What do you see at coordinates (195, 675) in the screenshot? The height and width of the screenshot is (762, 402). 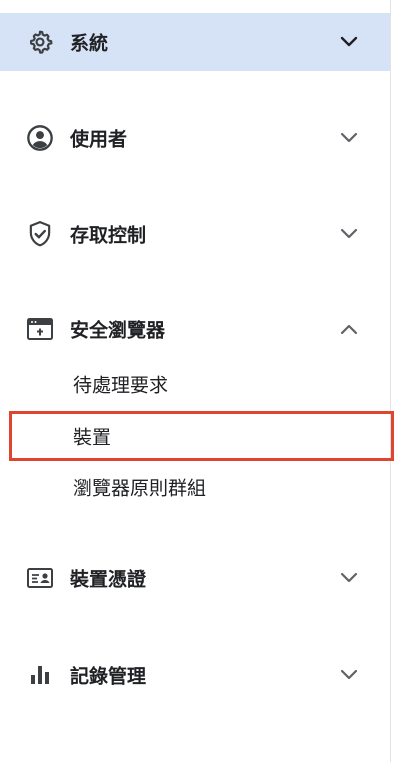 I see `sidebar-item-log-management: 記錄管理` at bounding box center [195, 675].